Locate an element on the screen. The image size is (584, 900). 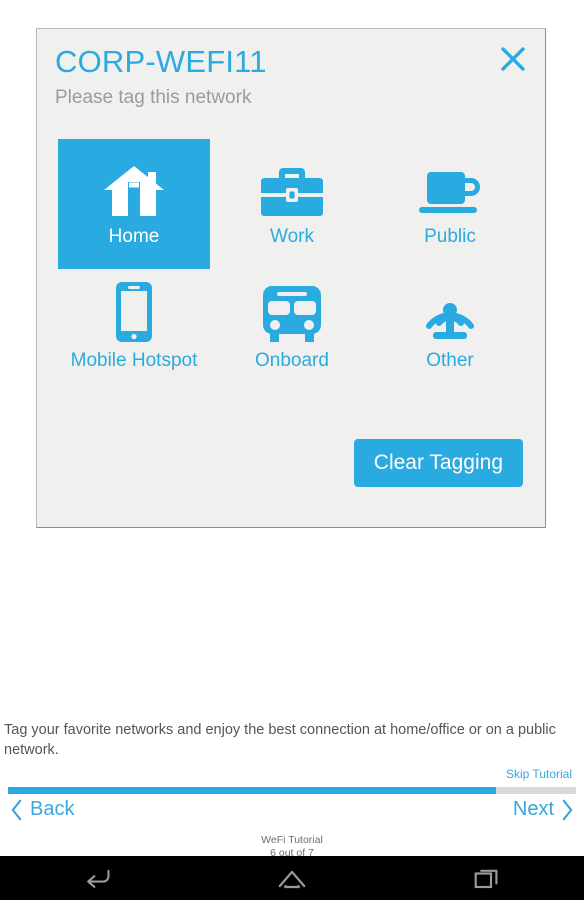
tutorial-nav-row: Back Next is located at coordinates (292, 815).